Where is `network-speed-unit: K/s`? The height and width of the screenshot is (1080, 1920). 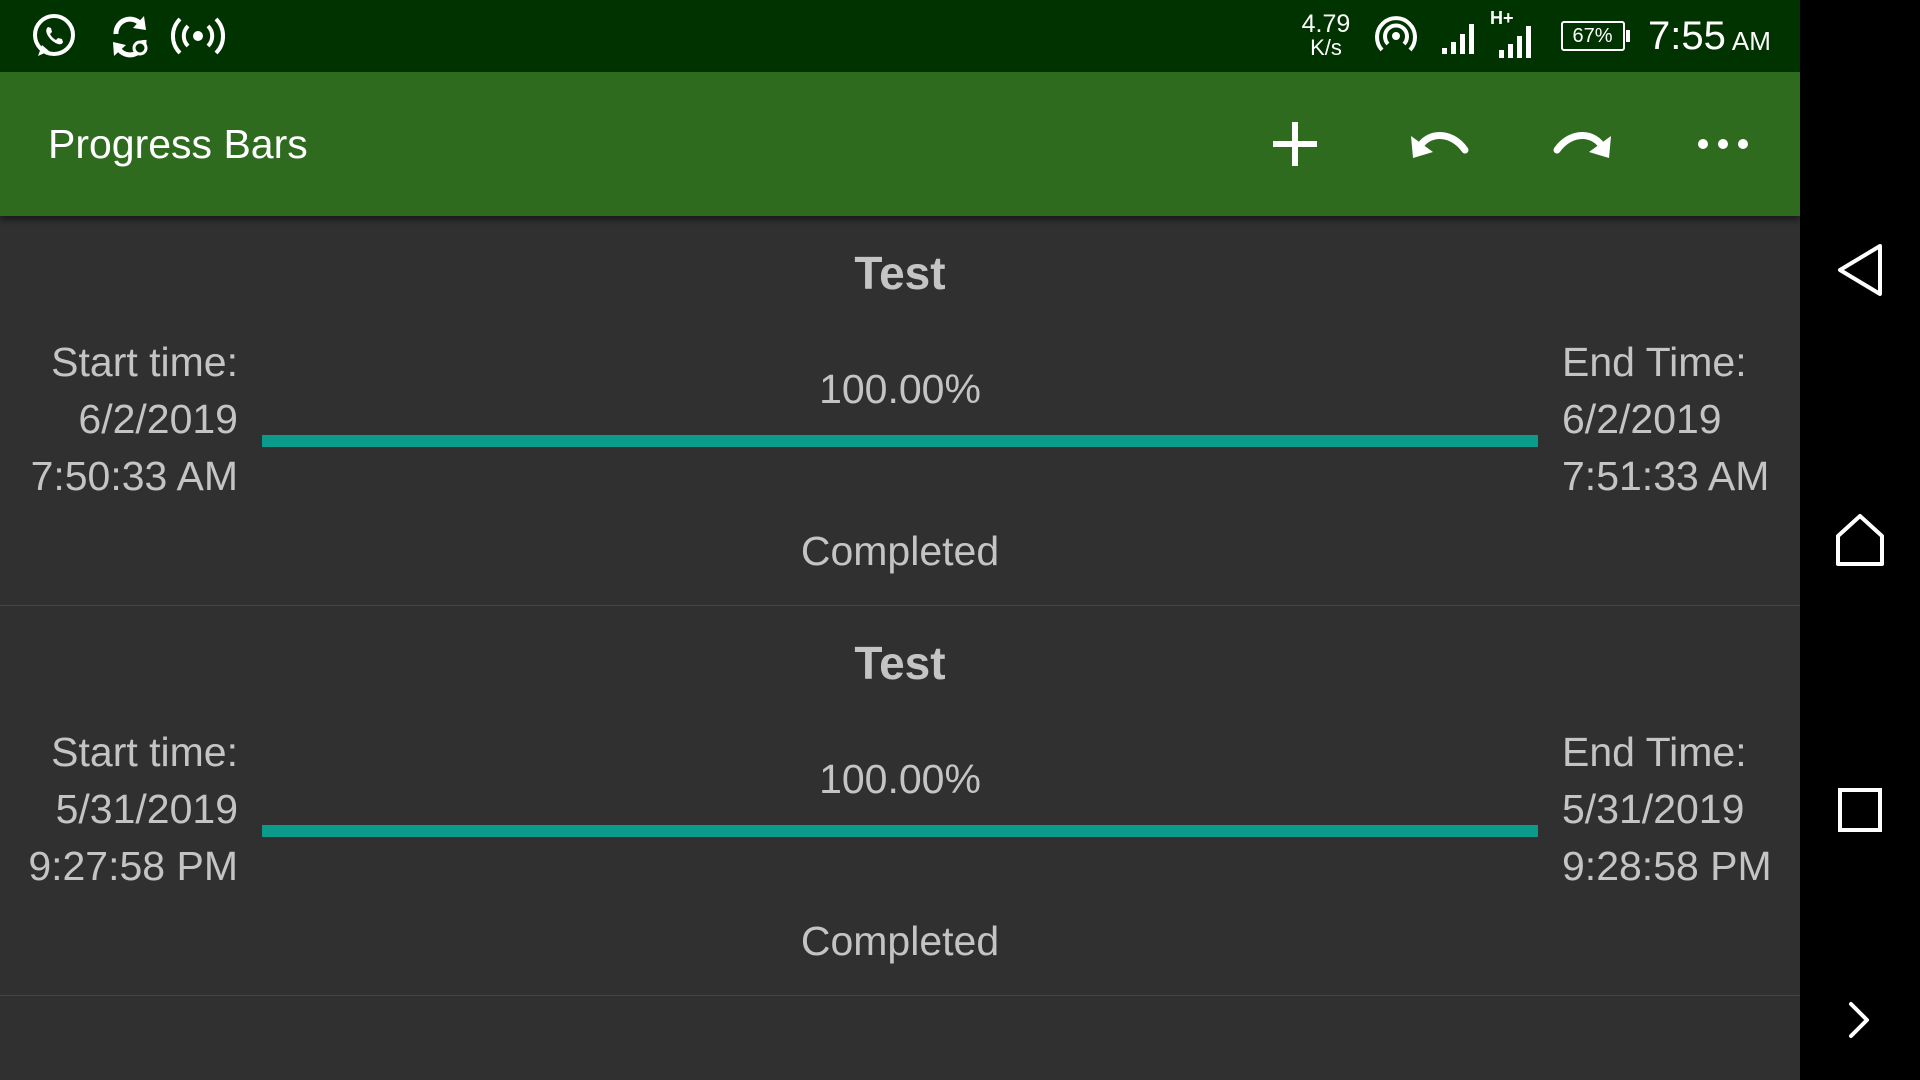 network-speed-unit: K/s is located at coordinates (1326, 47).